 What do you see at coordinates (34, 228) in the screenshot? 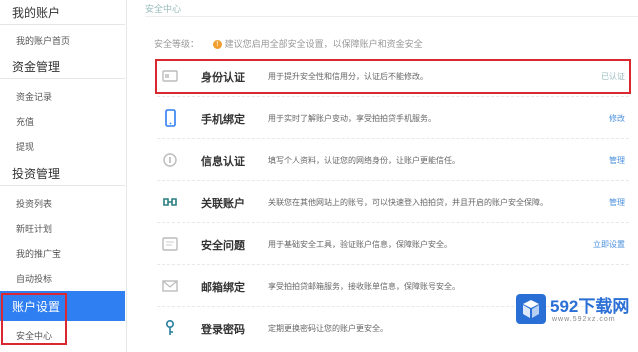
I see `sidebar-item-plan: 新旺计划` at bounding box center [34, 228].